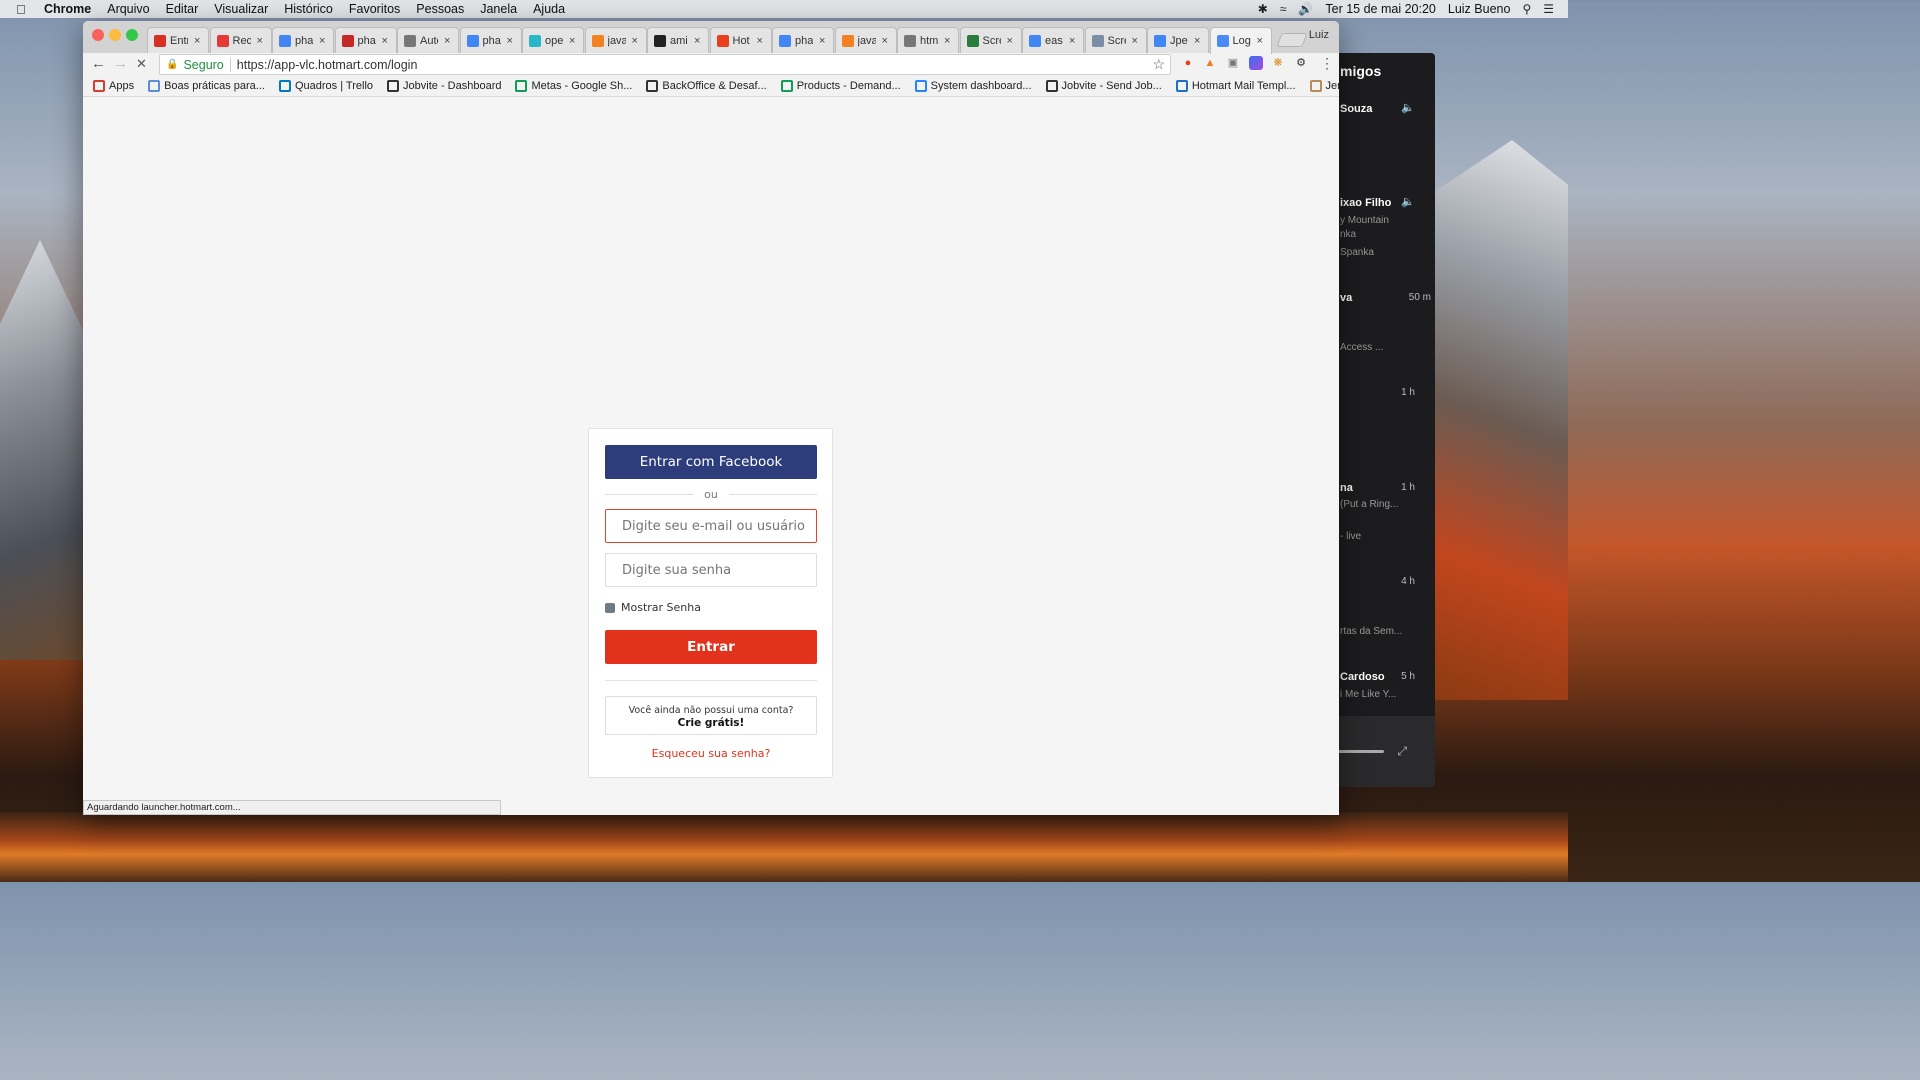  Describe the element at coordinates (1053, 40) in the screenshot. I see `browser-tab: easy ×` at that location.